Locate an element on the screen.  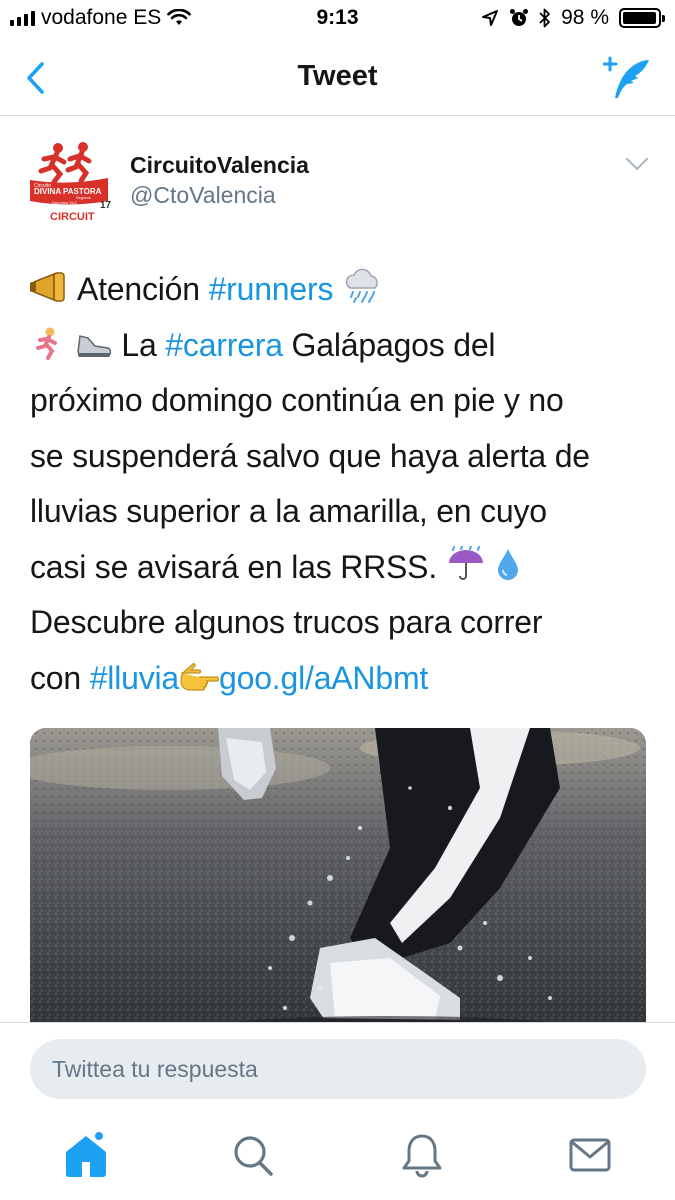
avatar-line3: Seguros is located at coordinates (83, 197).